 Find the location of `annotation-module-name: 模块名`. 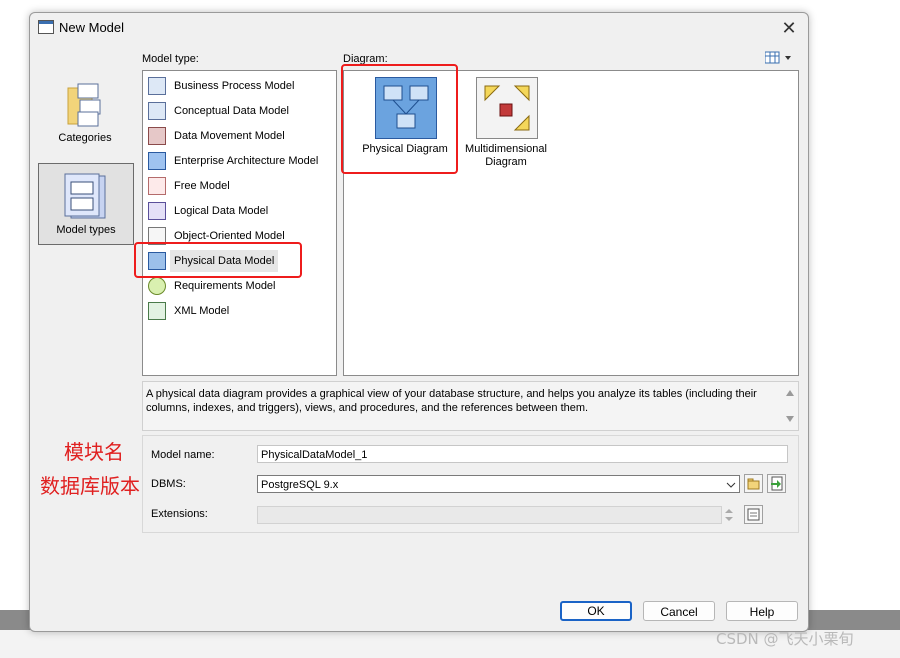

annotation-module-name: 模块名 is located at coordinates (94, 452).